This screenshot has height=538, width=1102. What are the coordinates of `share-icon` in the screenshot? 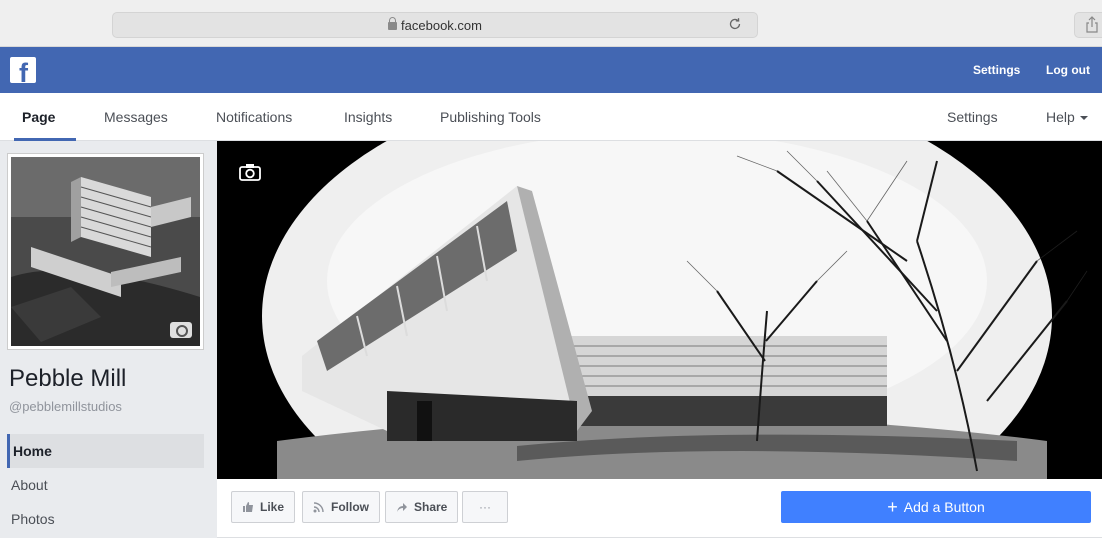 It's located at (1092, 24).